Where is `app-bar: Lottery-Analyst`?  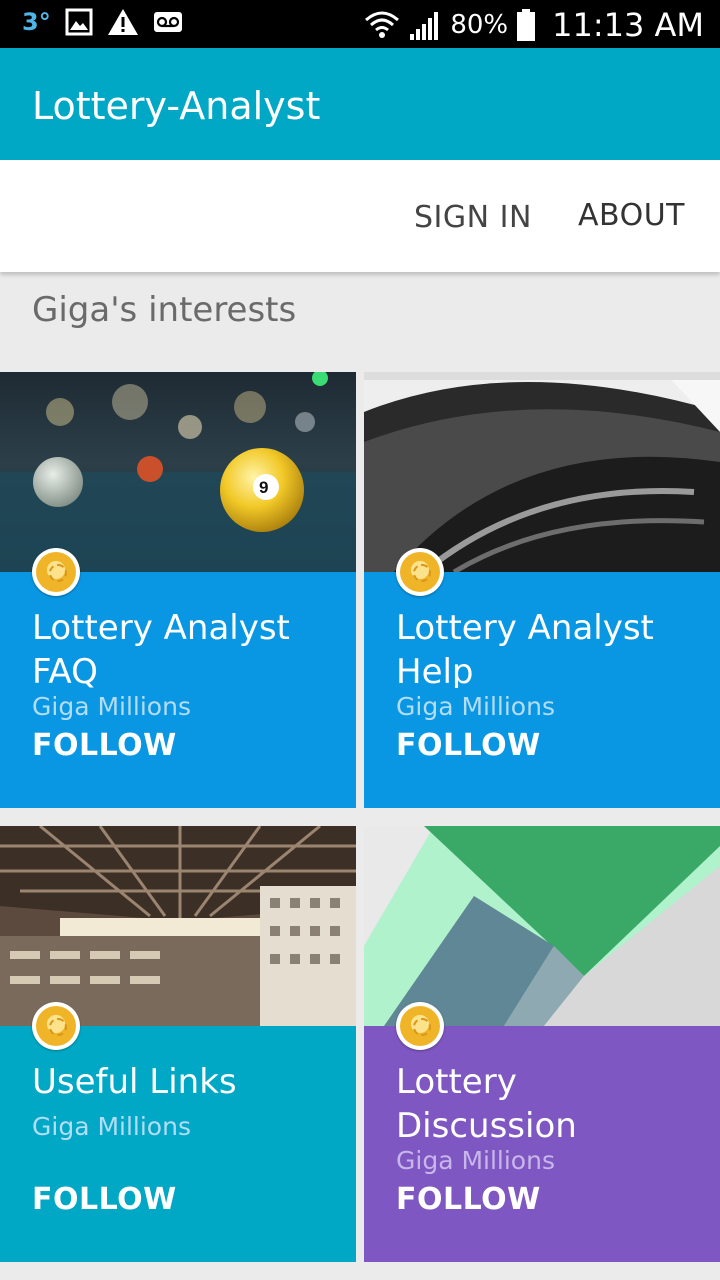
app-bar: Lottery-Analyst is located at coordinates (360, 104).